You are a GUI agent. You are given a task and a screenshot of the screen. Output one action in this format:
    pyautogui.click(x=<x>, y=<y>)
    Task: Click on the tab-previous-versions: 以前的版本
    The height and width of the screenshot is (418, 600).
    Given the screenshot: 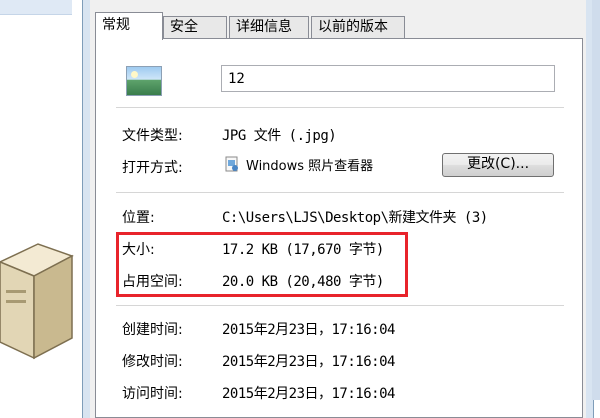 What is the action you would take?
    pyautogui.click(x=358, y=27)
    